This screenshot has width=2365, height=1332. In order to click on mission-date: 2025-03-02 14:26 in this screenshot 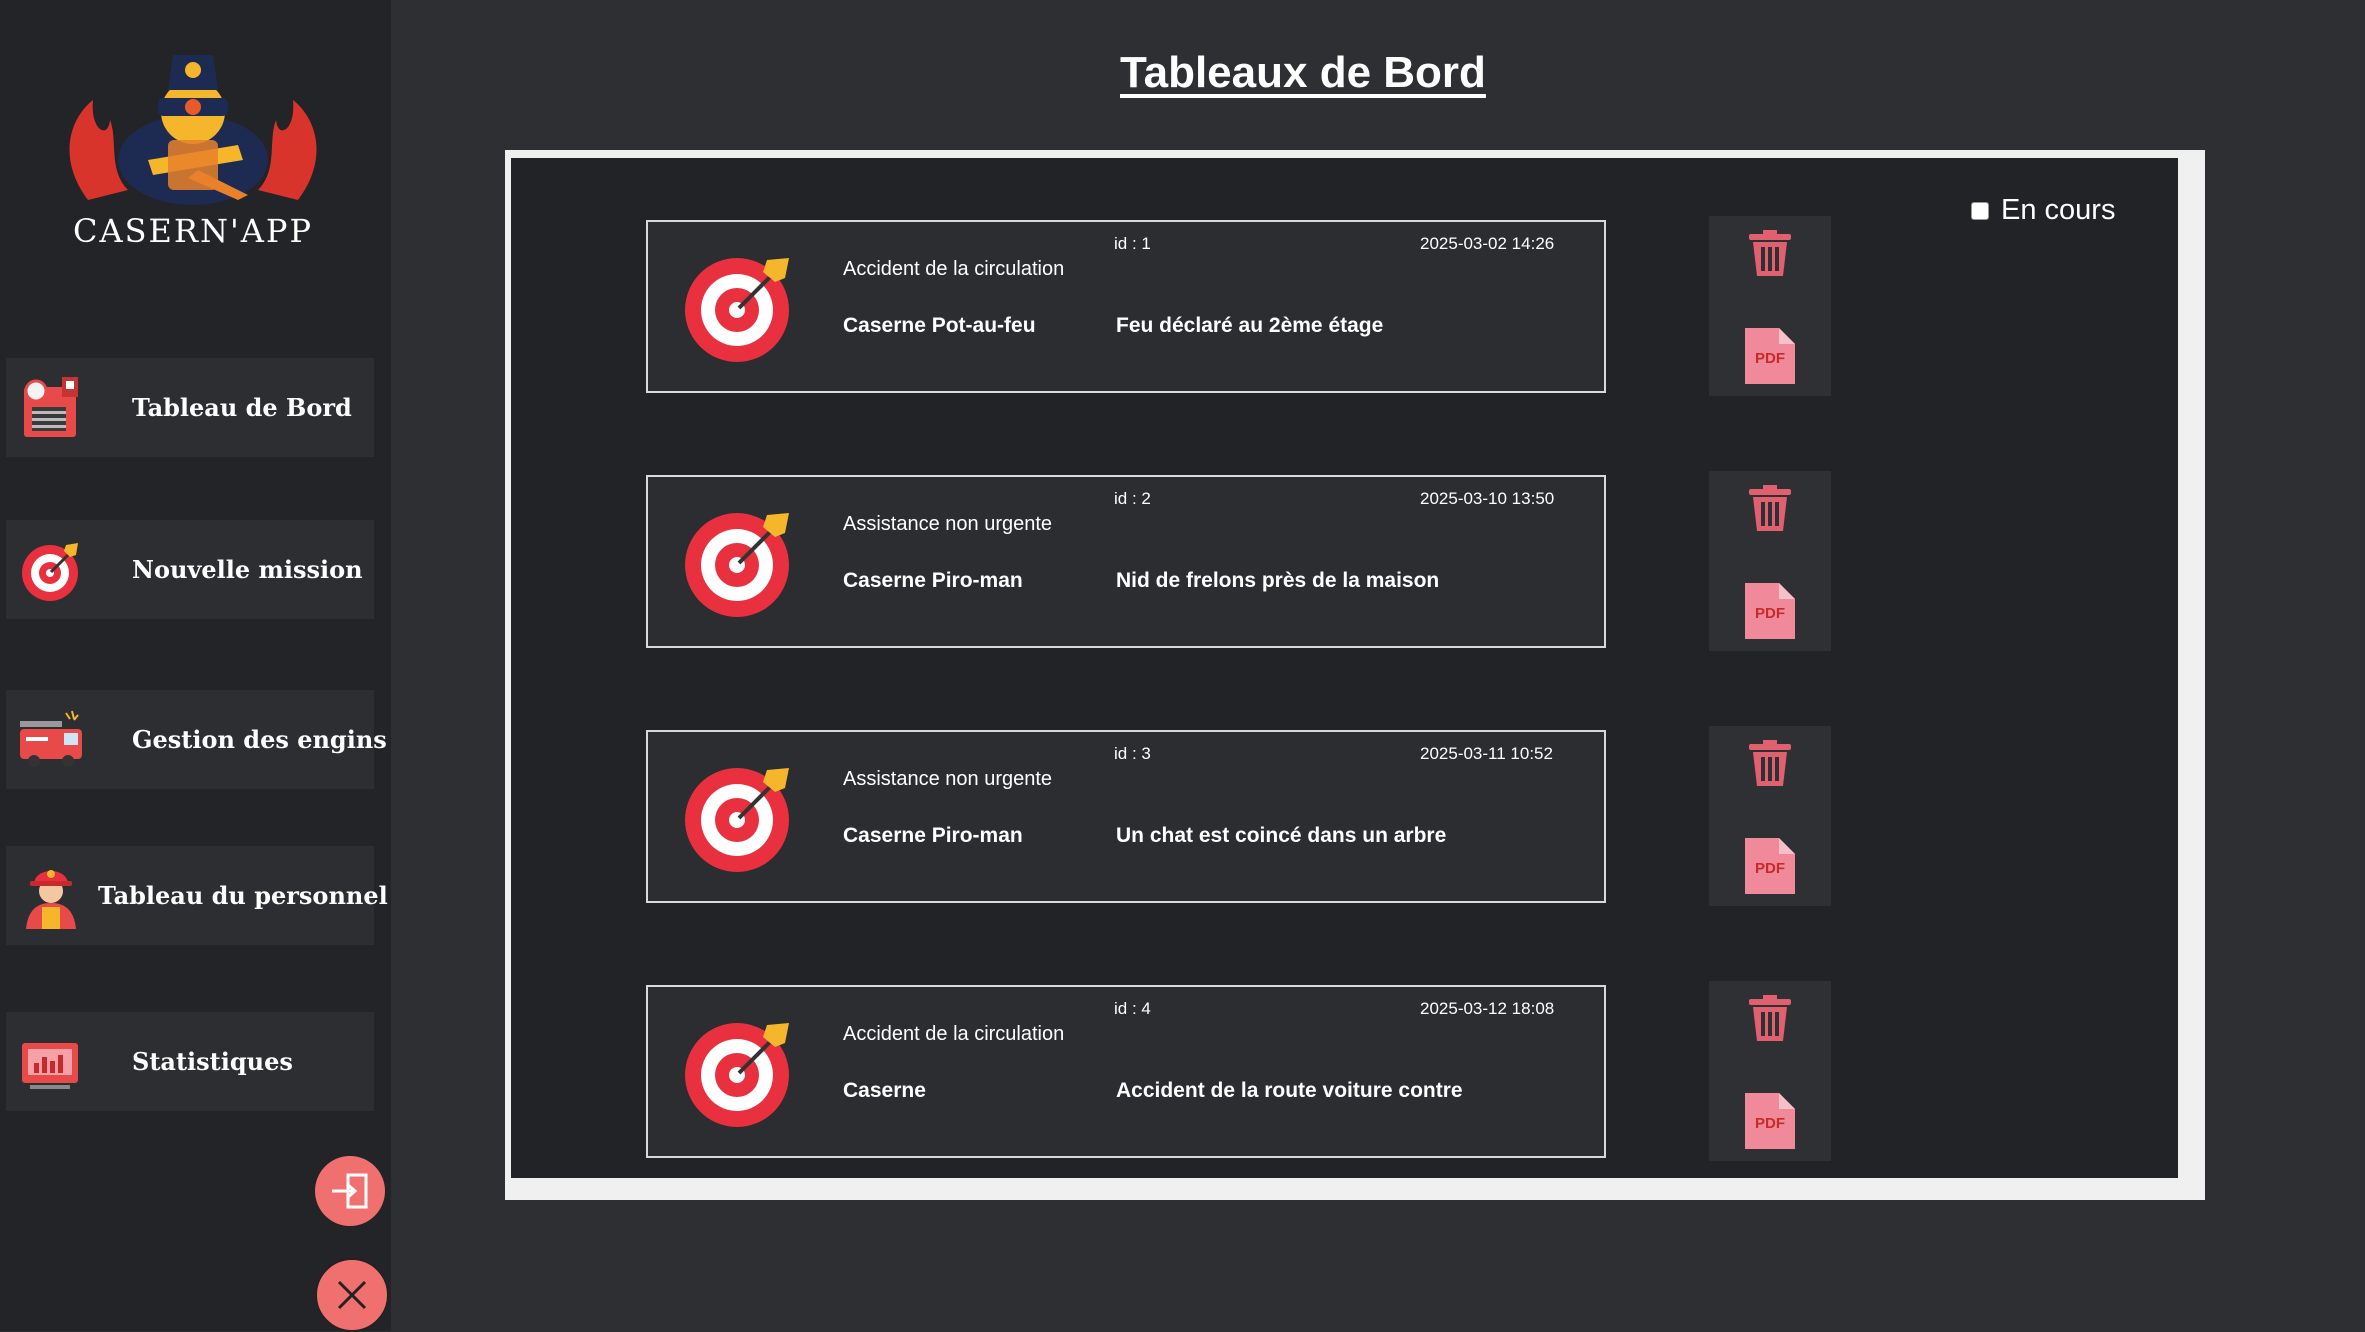, I will do `click(1487, 243)`.